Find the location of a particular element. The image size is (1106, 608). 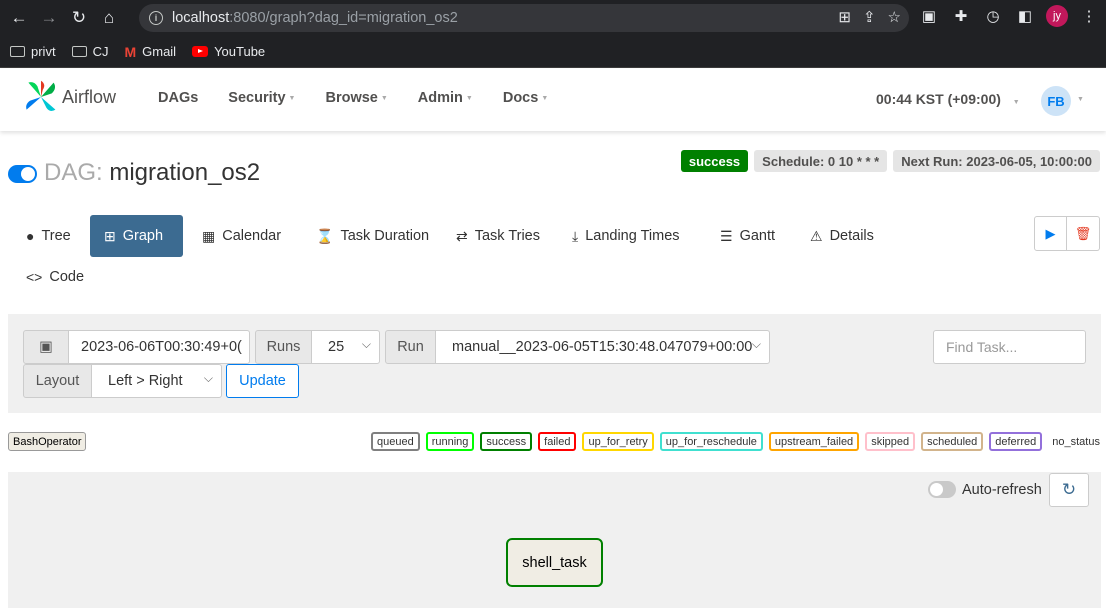

legend-state-failed: failed is located at coordinates (557, 441).